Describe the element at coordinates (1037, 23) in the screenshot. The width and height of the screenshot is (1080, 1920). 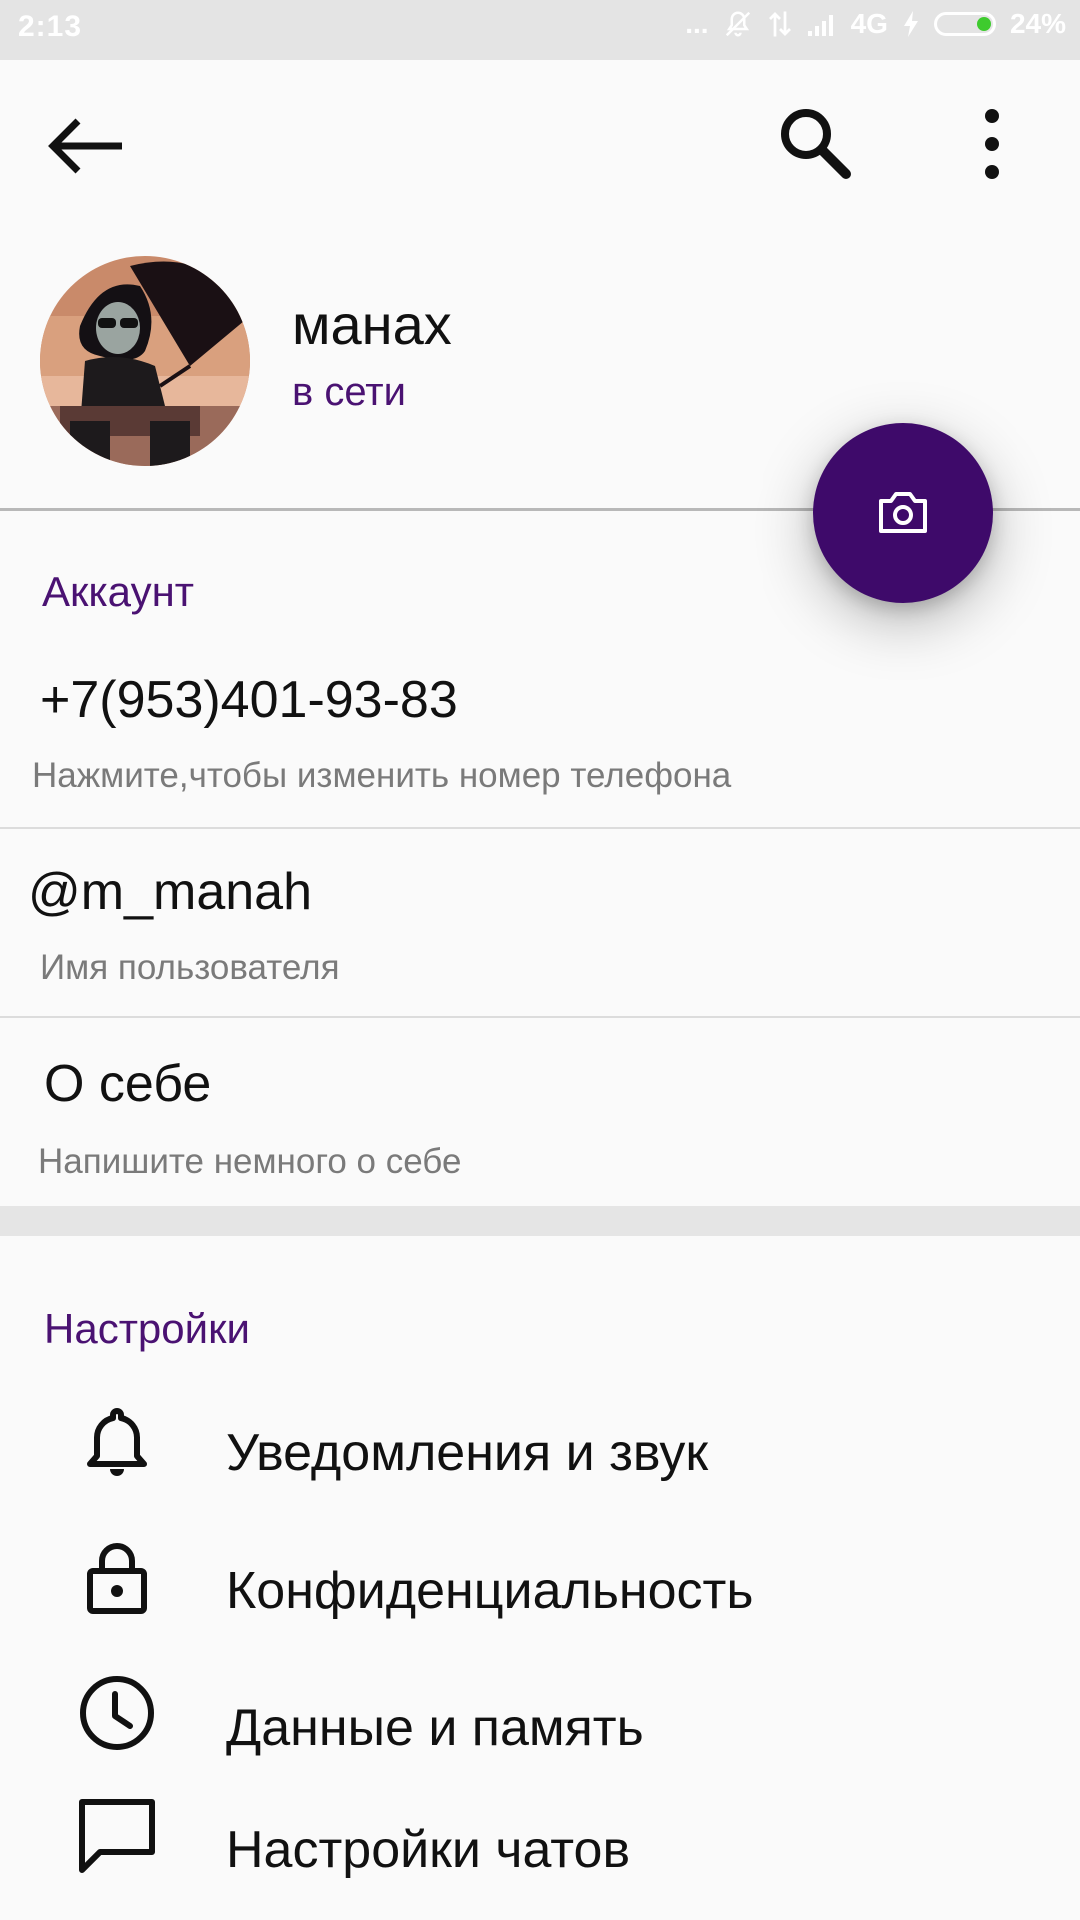
I see `battery-percent: 24%` at that location.